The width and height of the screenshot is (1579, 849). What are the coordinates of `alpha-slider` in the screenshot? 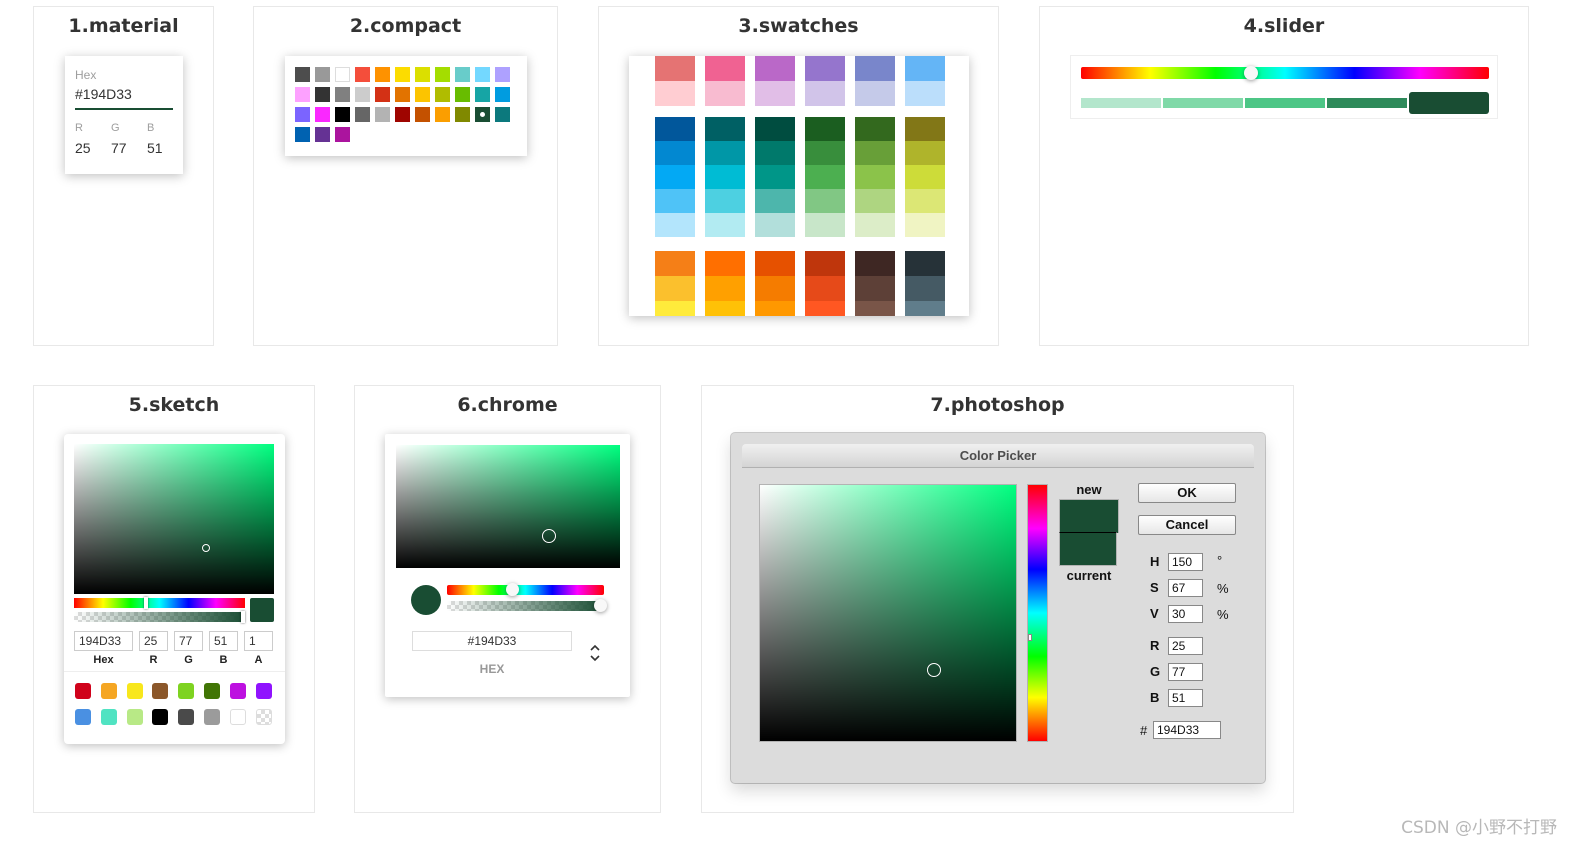 It's located at (159, 617).